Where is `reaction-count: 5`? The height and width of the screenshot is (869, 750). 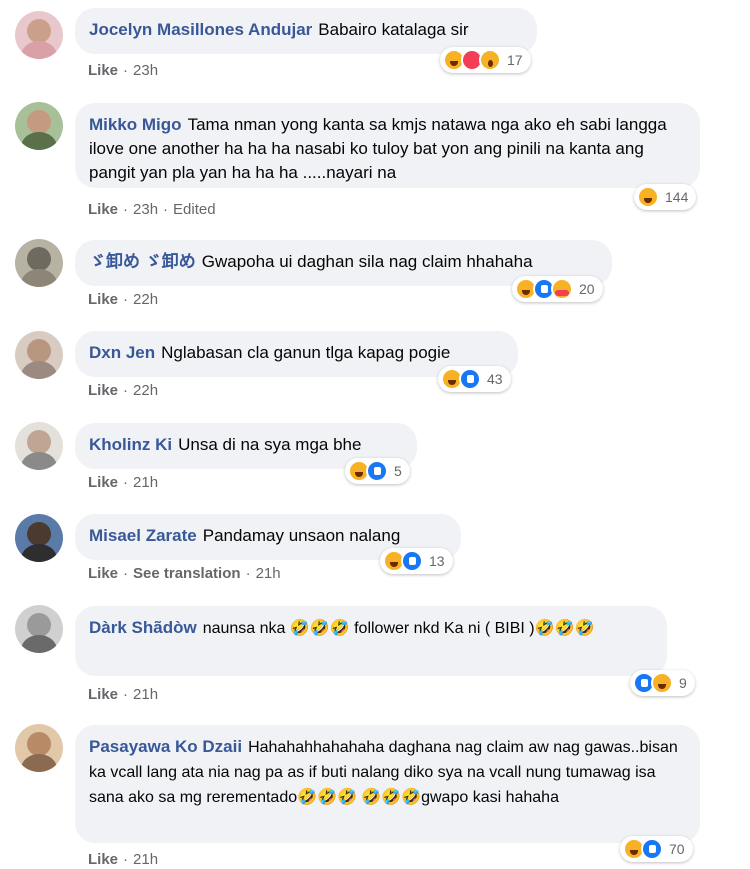 reaction-count: 5 is located at coordinates (398, 471).